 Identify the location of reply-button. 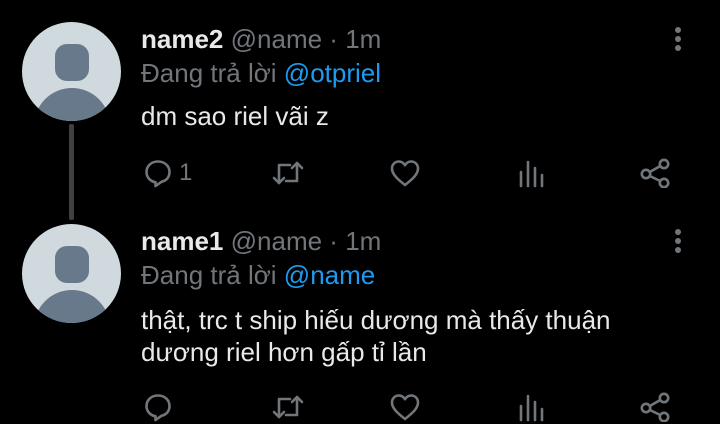
(161, 407).